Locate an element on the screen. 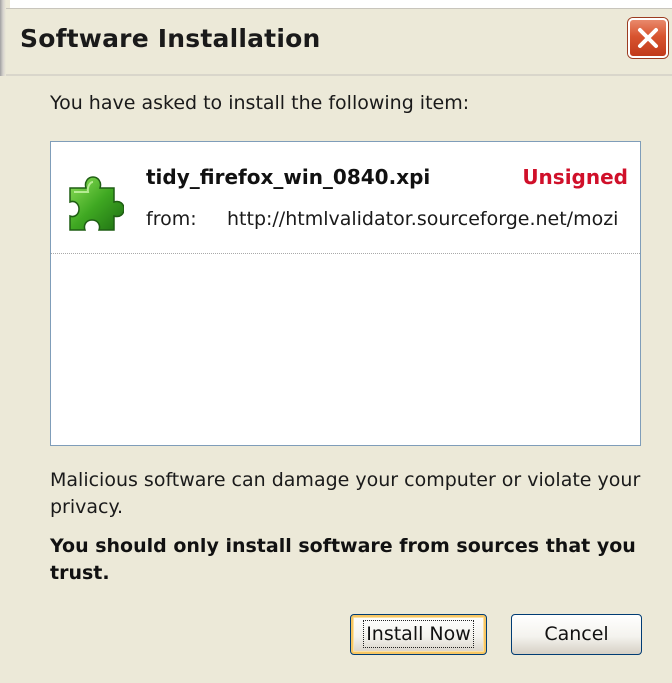 Image resolution: width=672 pixels, height=683 pixels. install-now-label: Install Now is located at coordinates (418, 634).